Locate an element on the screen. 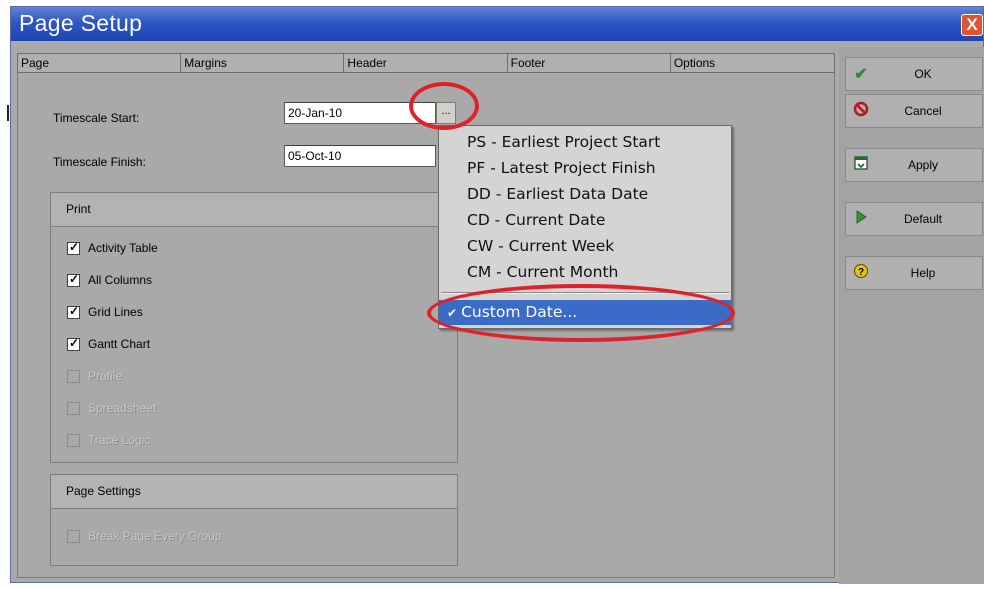 The width and height of the screenshot is (984, 589). title-bar: Page Setup X is located at coordinates (497, 24).